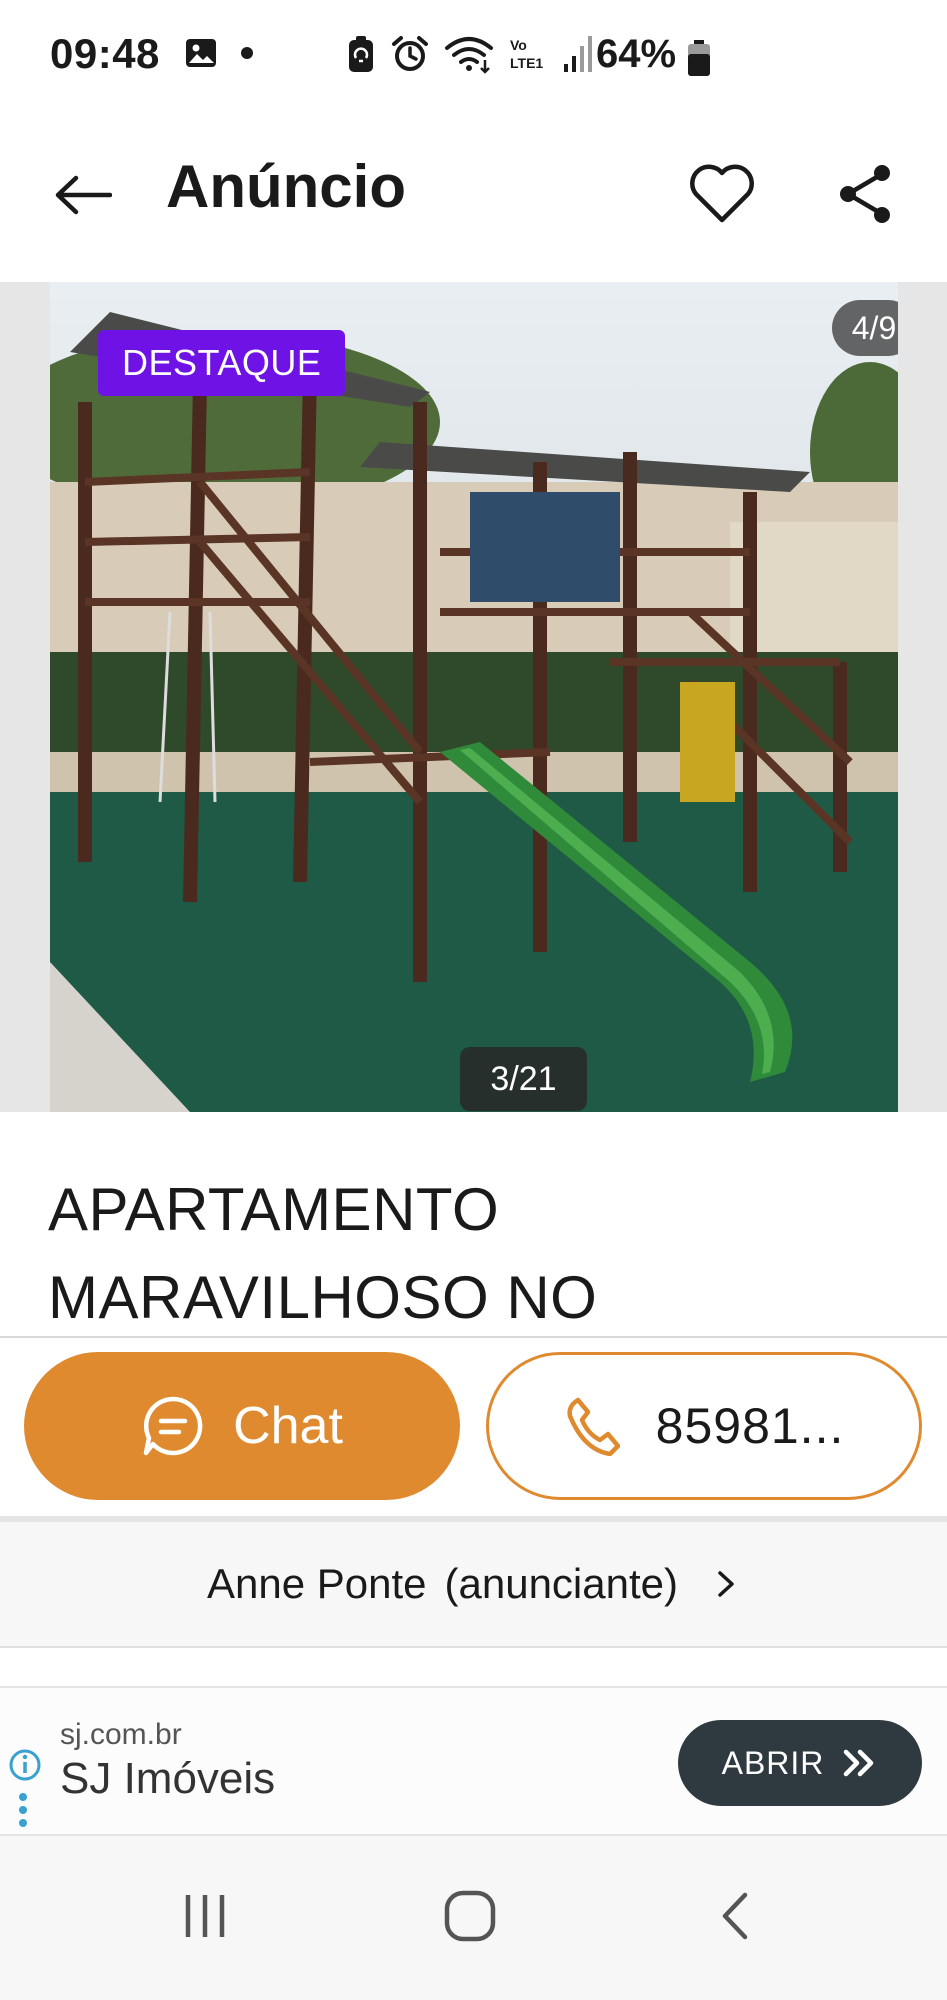 The width and height of the screenshot is (947, 2000). I want to click on favorite-button, so click(722, 194).